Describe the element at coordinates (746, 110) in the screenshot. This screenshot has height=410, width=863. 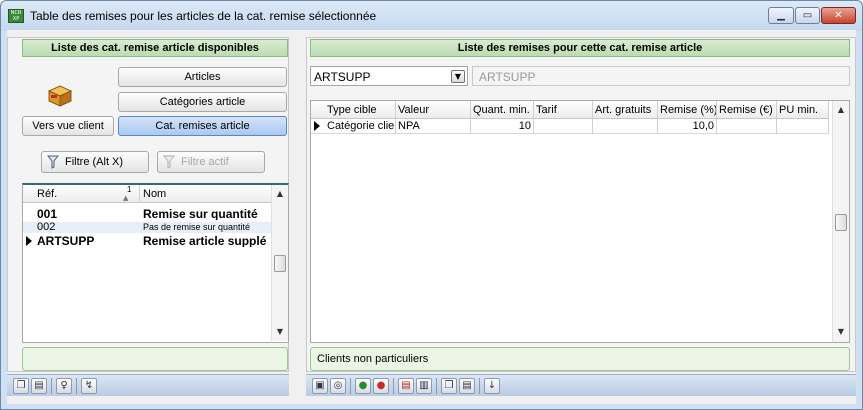
I see `column-header-remise-eur: Remise (€)` at that location.